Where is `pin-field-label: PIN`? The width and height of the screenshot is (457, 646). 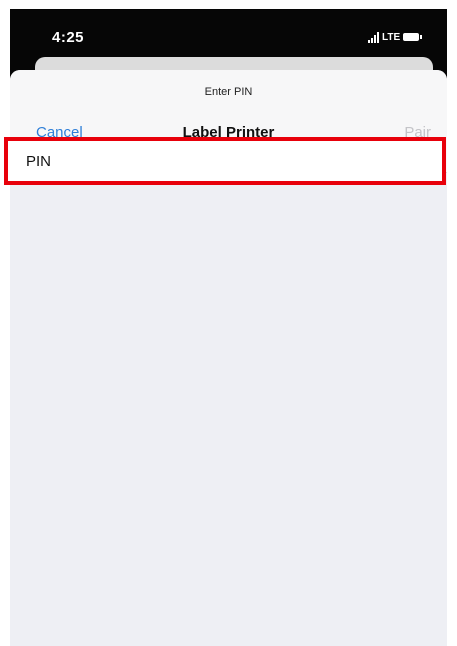 pin-field-label: PIN is located at coordinates (39, 161).